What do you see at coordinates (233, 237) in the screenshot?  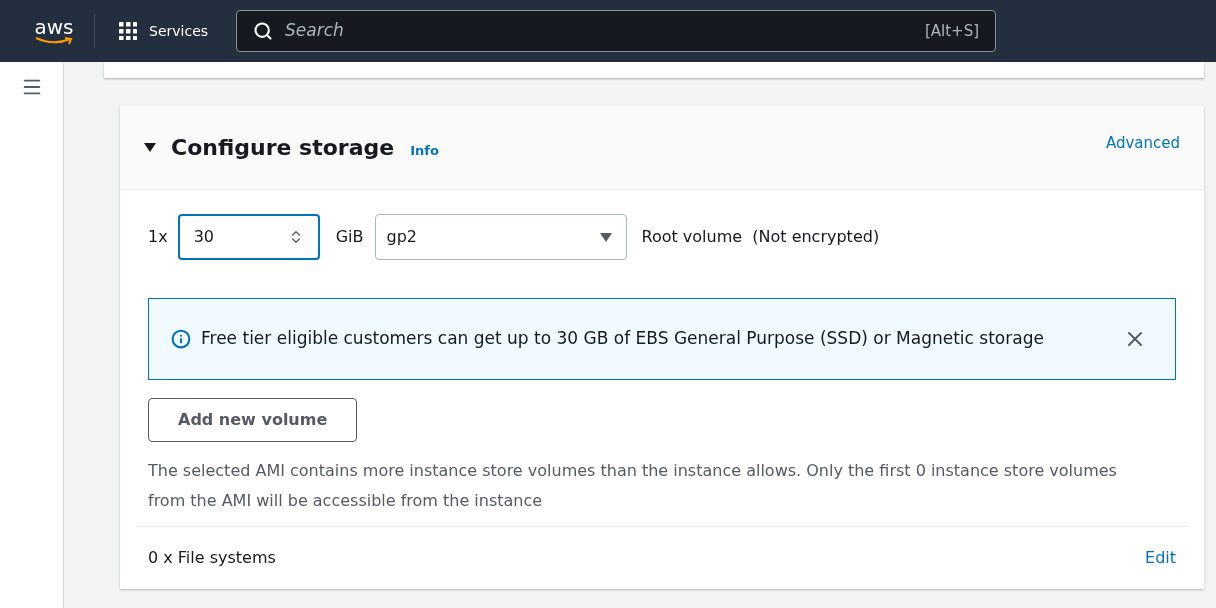 I see `size-input: 30` at bounding box center [233, 237].